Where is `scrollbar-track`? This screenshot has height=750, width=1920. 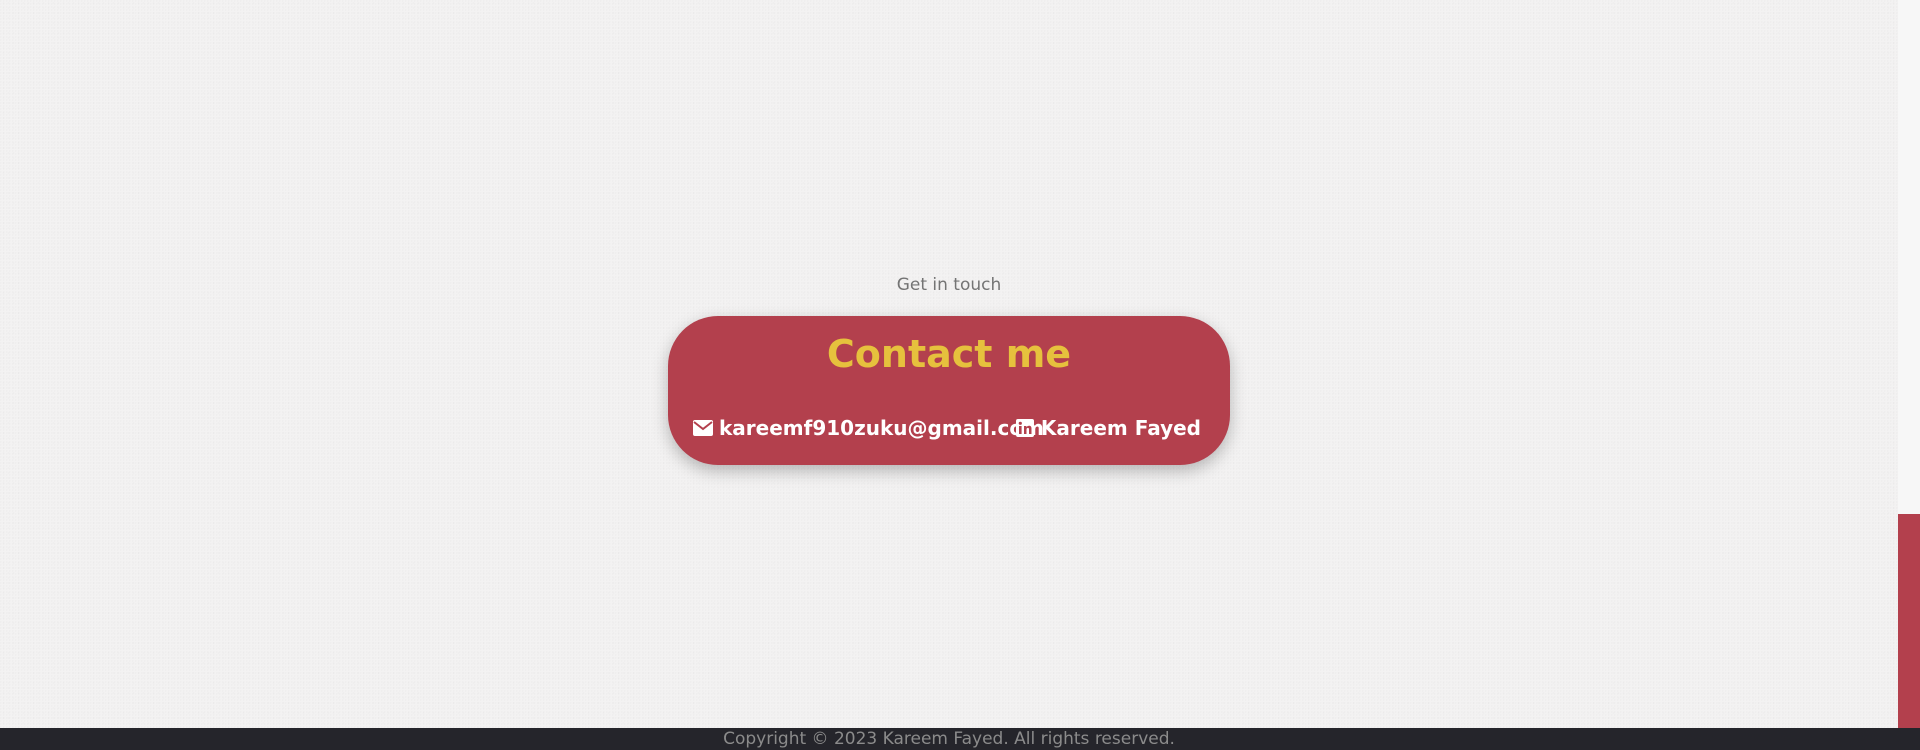
scrollbar-track is located at coordinates (1909, 364).